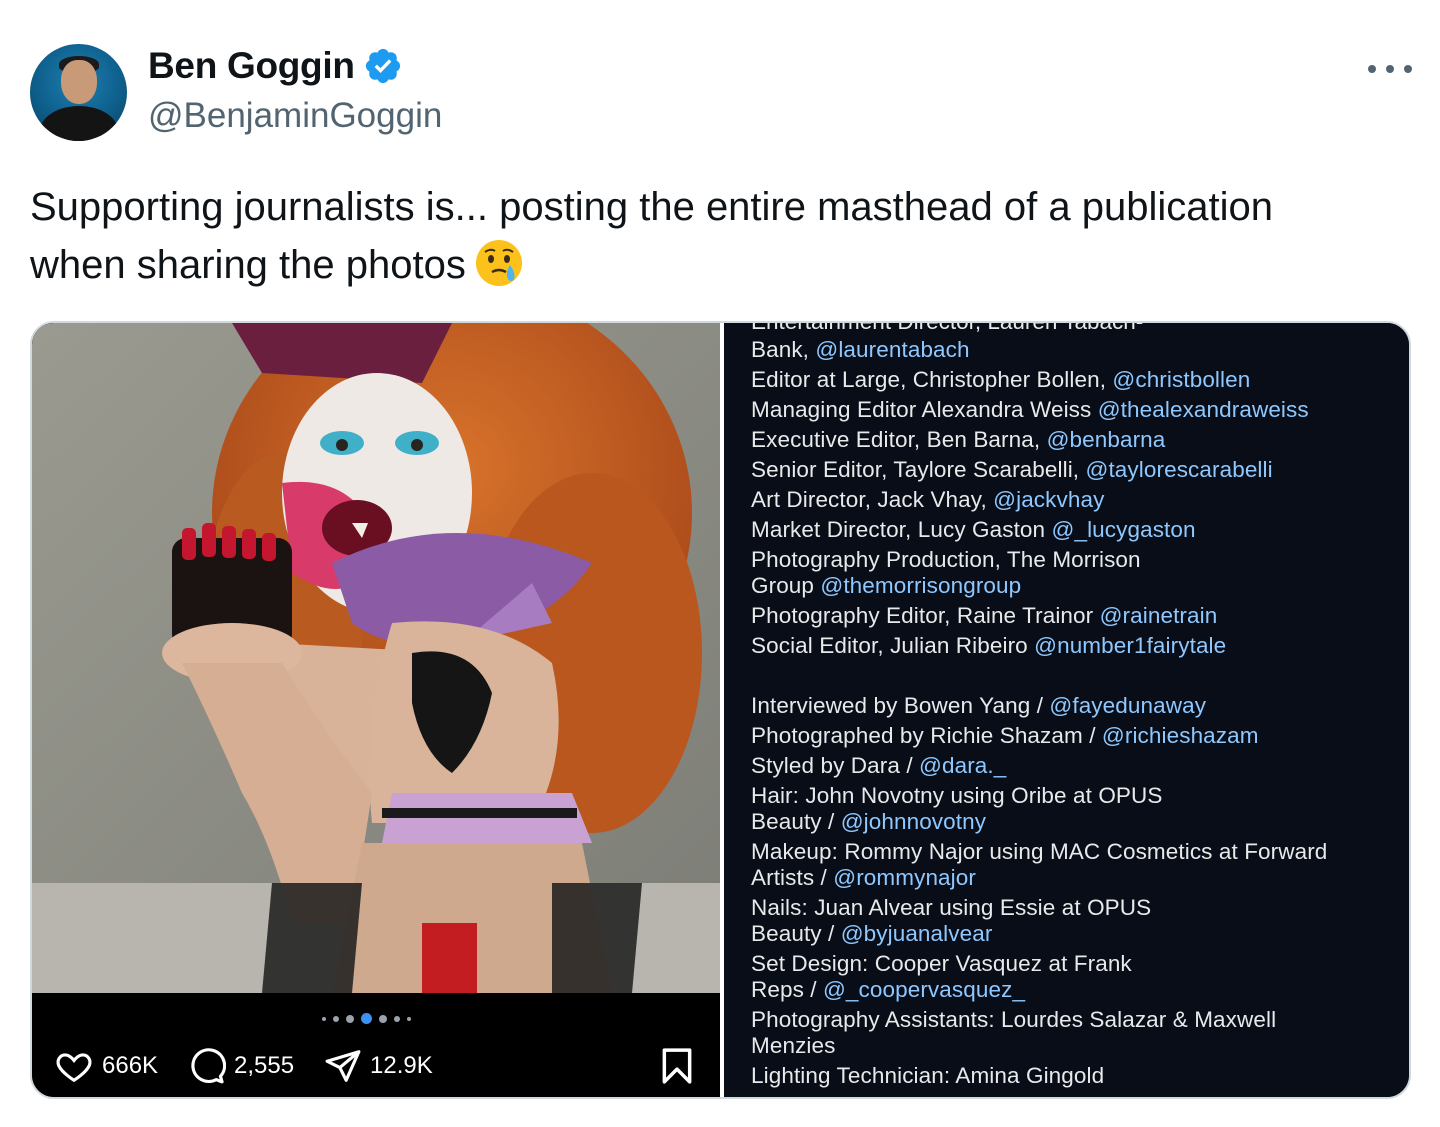 The image size is (1440, 1127). I want to click on credit-line: Artists / @rommynajor, so click(863, 878).